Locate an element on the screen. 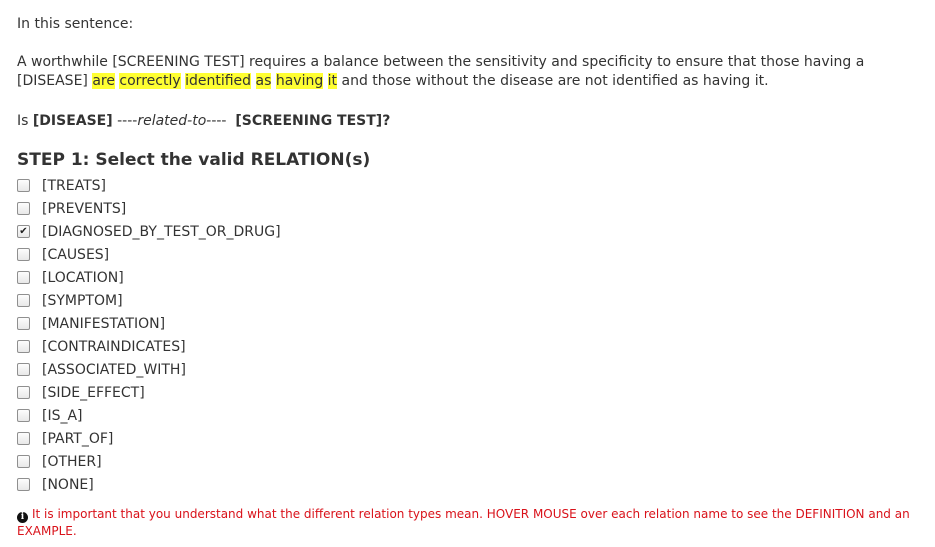  relation-option: [TREATS] is located at coordinates (149, 185).